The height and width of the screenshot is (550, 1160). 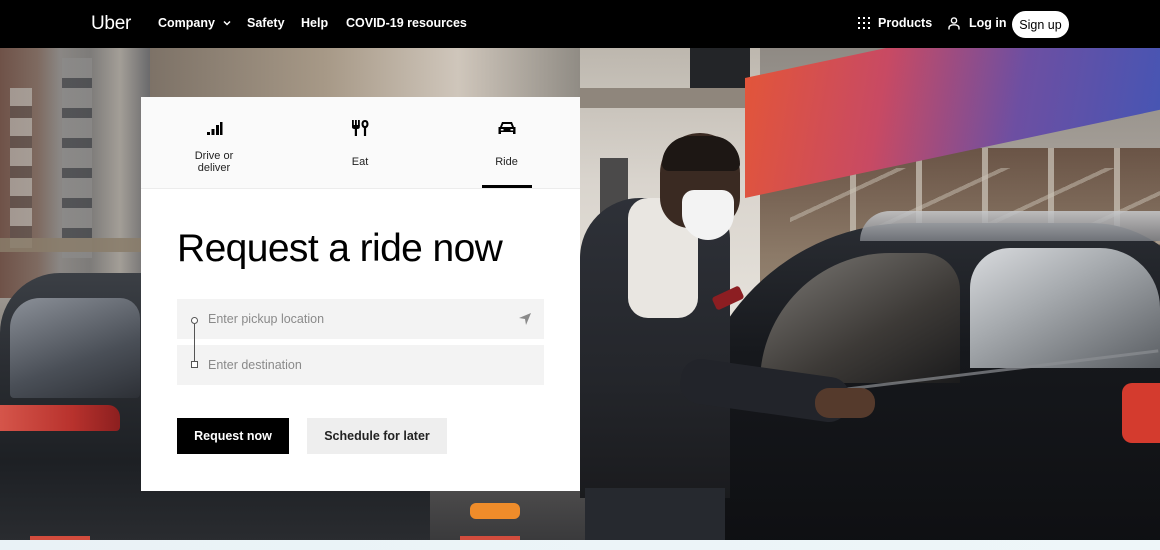 I want to click on nav-login: Log in, so click(x=977, y=23).